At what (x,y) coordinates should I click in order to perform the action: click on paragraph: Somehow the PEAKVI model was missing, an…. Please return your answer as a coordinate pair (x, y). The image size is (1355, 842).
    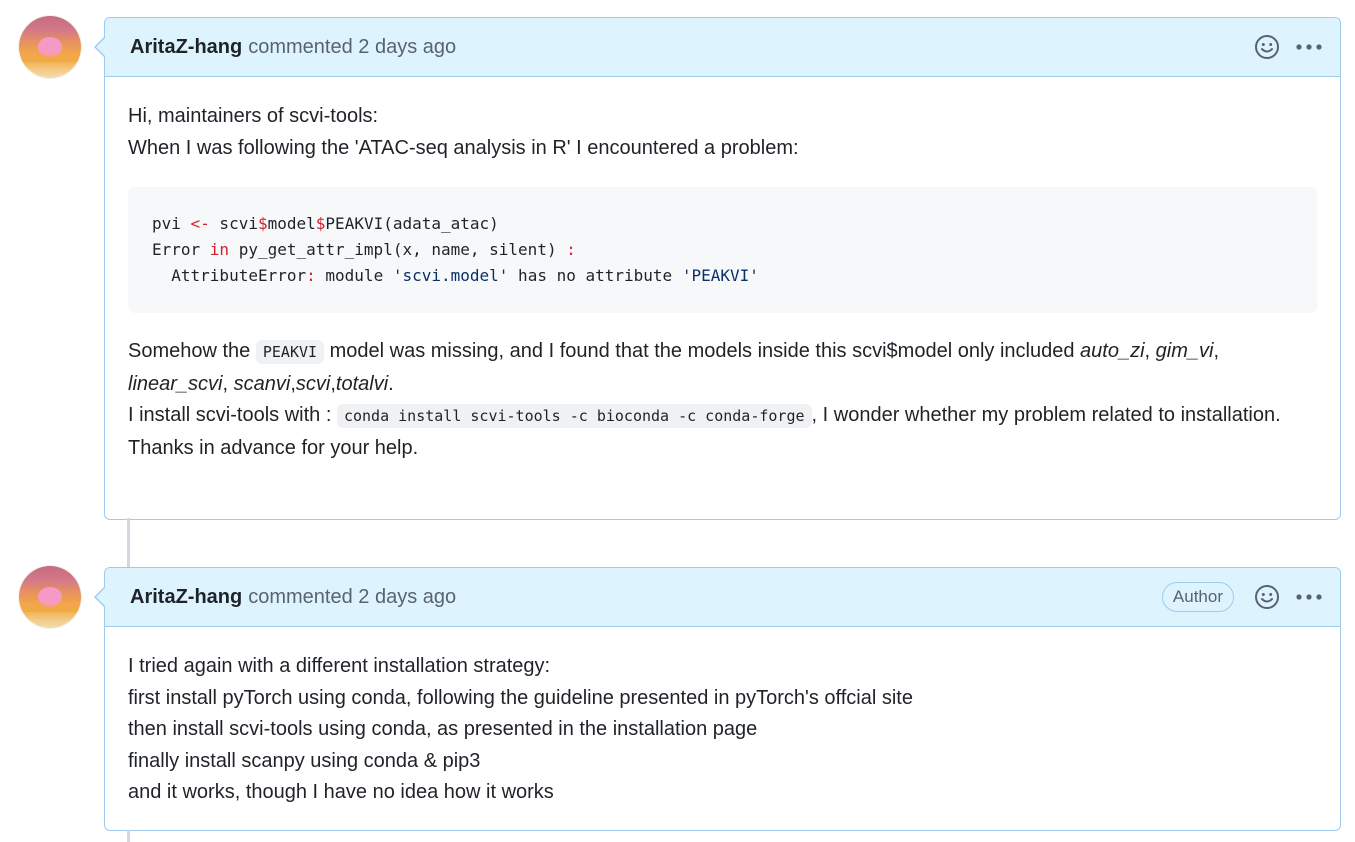
    Looking at the image, I should click on (722, 400).